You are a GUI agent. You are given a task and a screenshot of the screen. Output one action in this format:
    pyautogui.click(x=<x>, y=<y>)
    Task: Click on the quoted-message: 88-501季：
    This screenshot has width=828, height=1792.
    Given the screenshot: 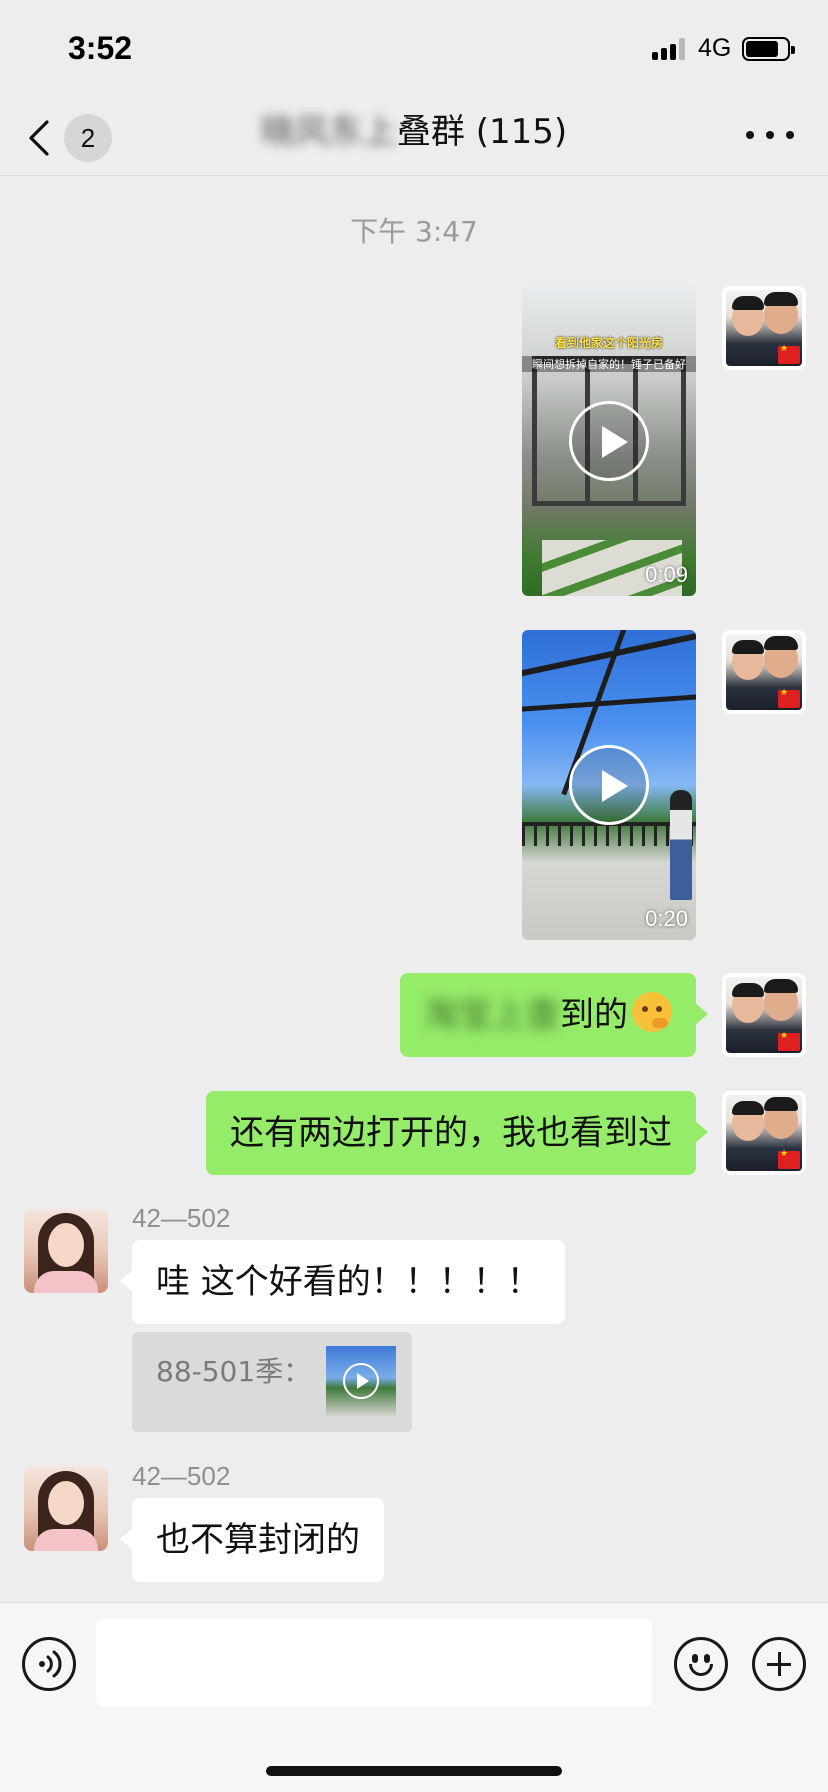 What is the action you would take?
    pyautogui.click(x=272, y=1382)
    